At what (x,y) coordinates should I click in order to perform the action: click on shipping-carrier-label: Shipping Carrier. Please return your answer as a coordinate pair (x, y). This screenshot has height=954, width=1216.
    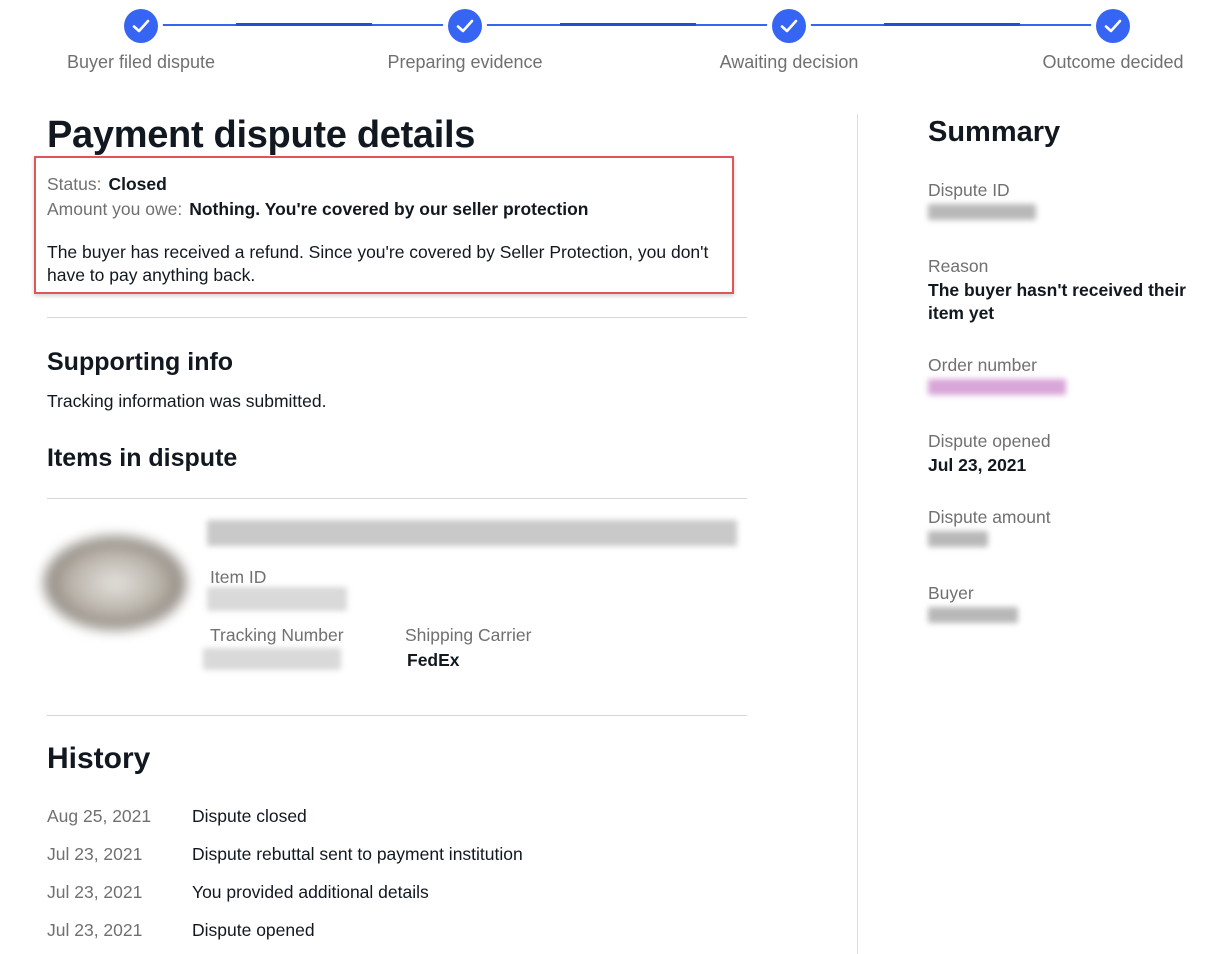
    Looking at the image, I should click on (468, 635).